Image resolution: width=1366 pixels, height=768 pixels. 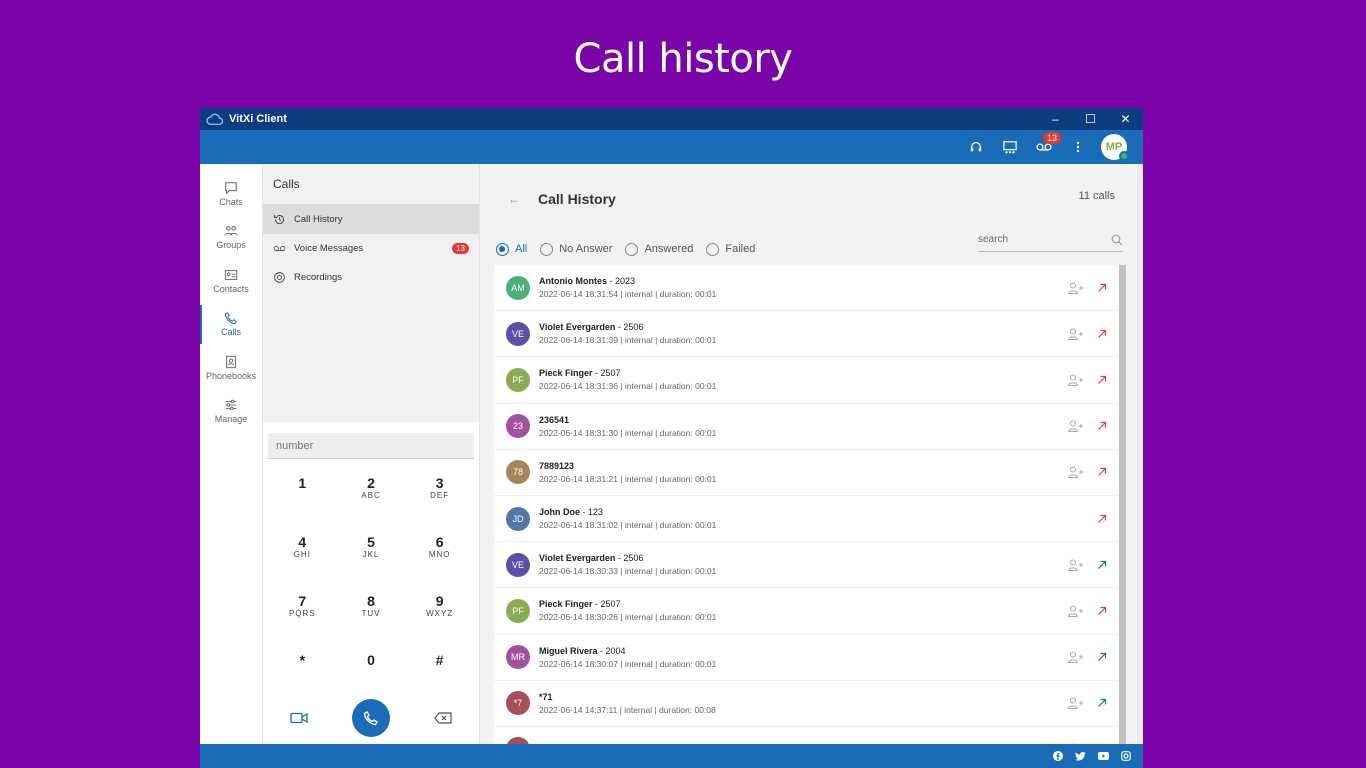 I want to click on key-digit: 1, so click(x=302, y=483).